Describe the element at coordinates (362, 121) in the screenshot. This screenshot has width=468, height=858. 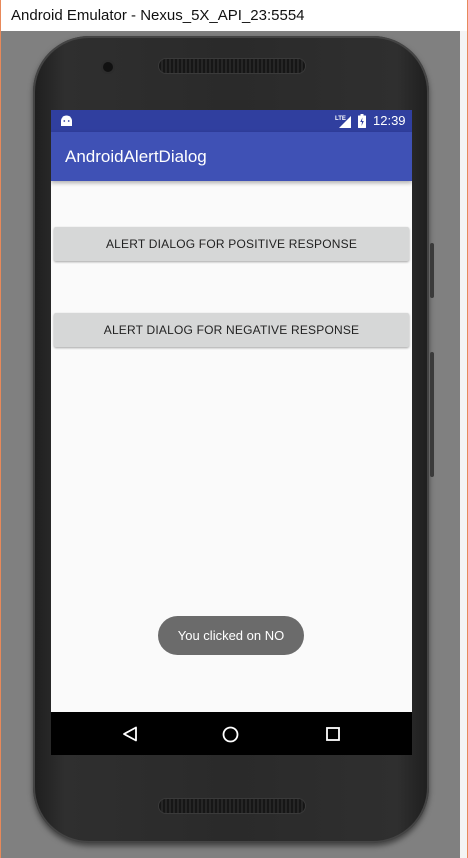
I see `battery-icon` at that location.